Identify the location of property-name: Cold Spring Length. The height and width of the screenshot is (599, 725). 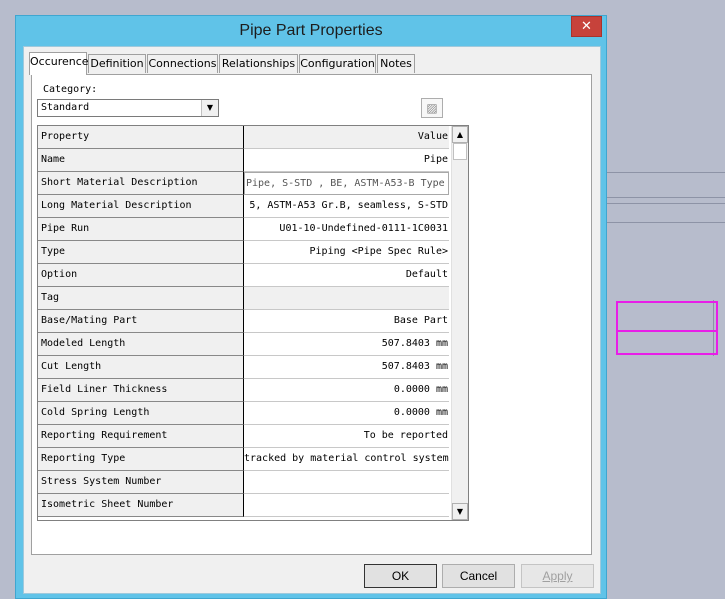
(141, 413).